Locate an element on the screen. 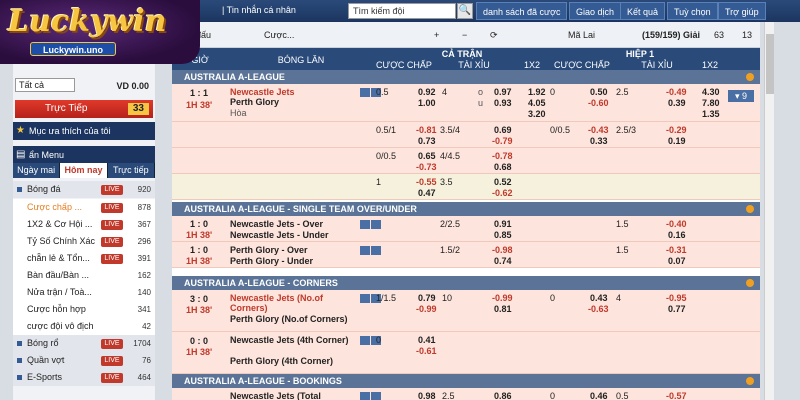 The width and height of the screenshot is (800, 400). sidebar-sport-item: Bóng đá LIVE 920 is located at coordinates (84, 189).